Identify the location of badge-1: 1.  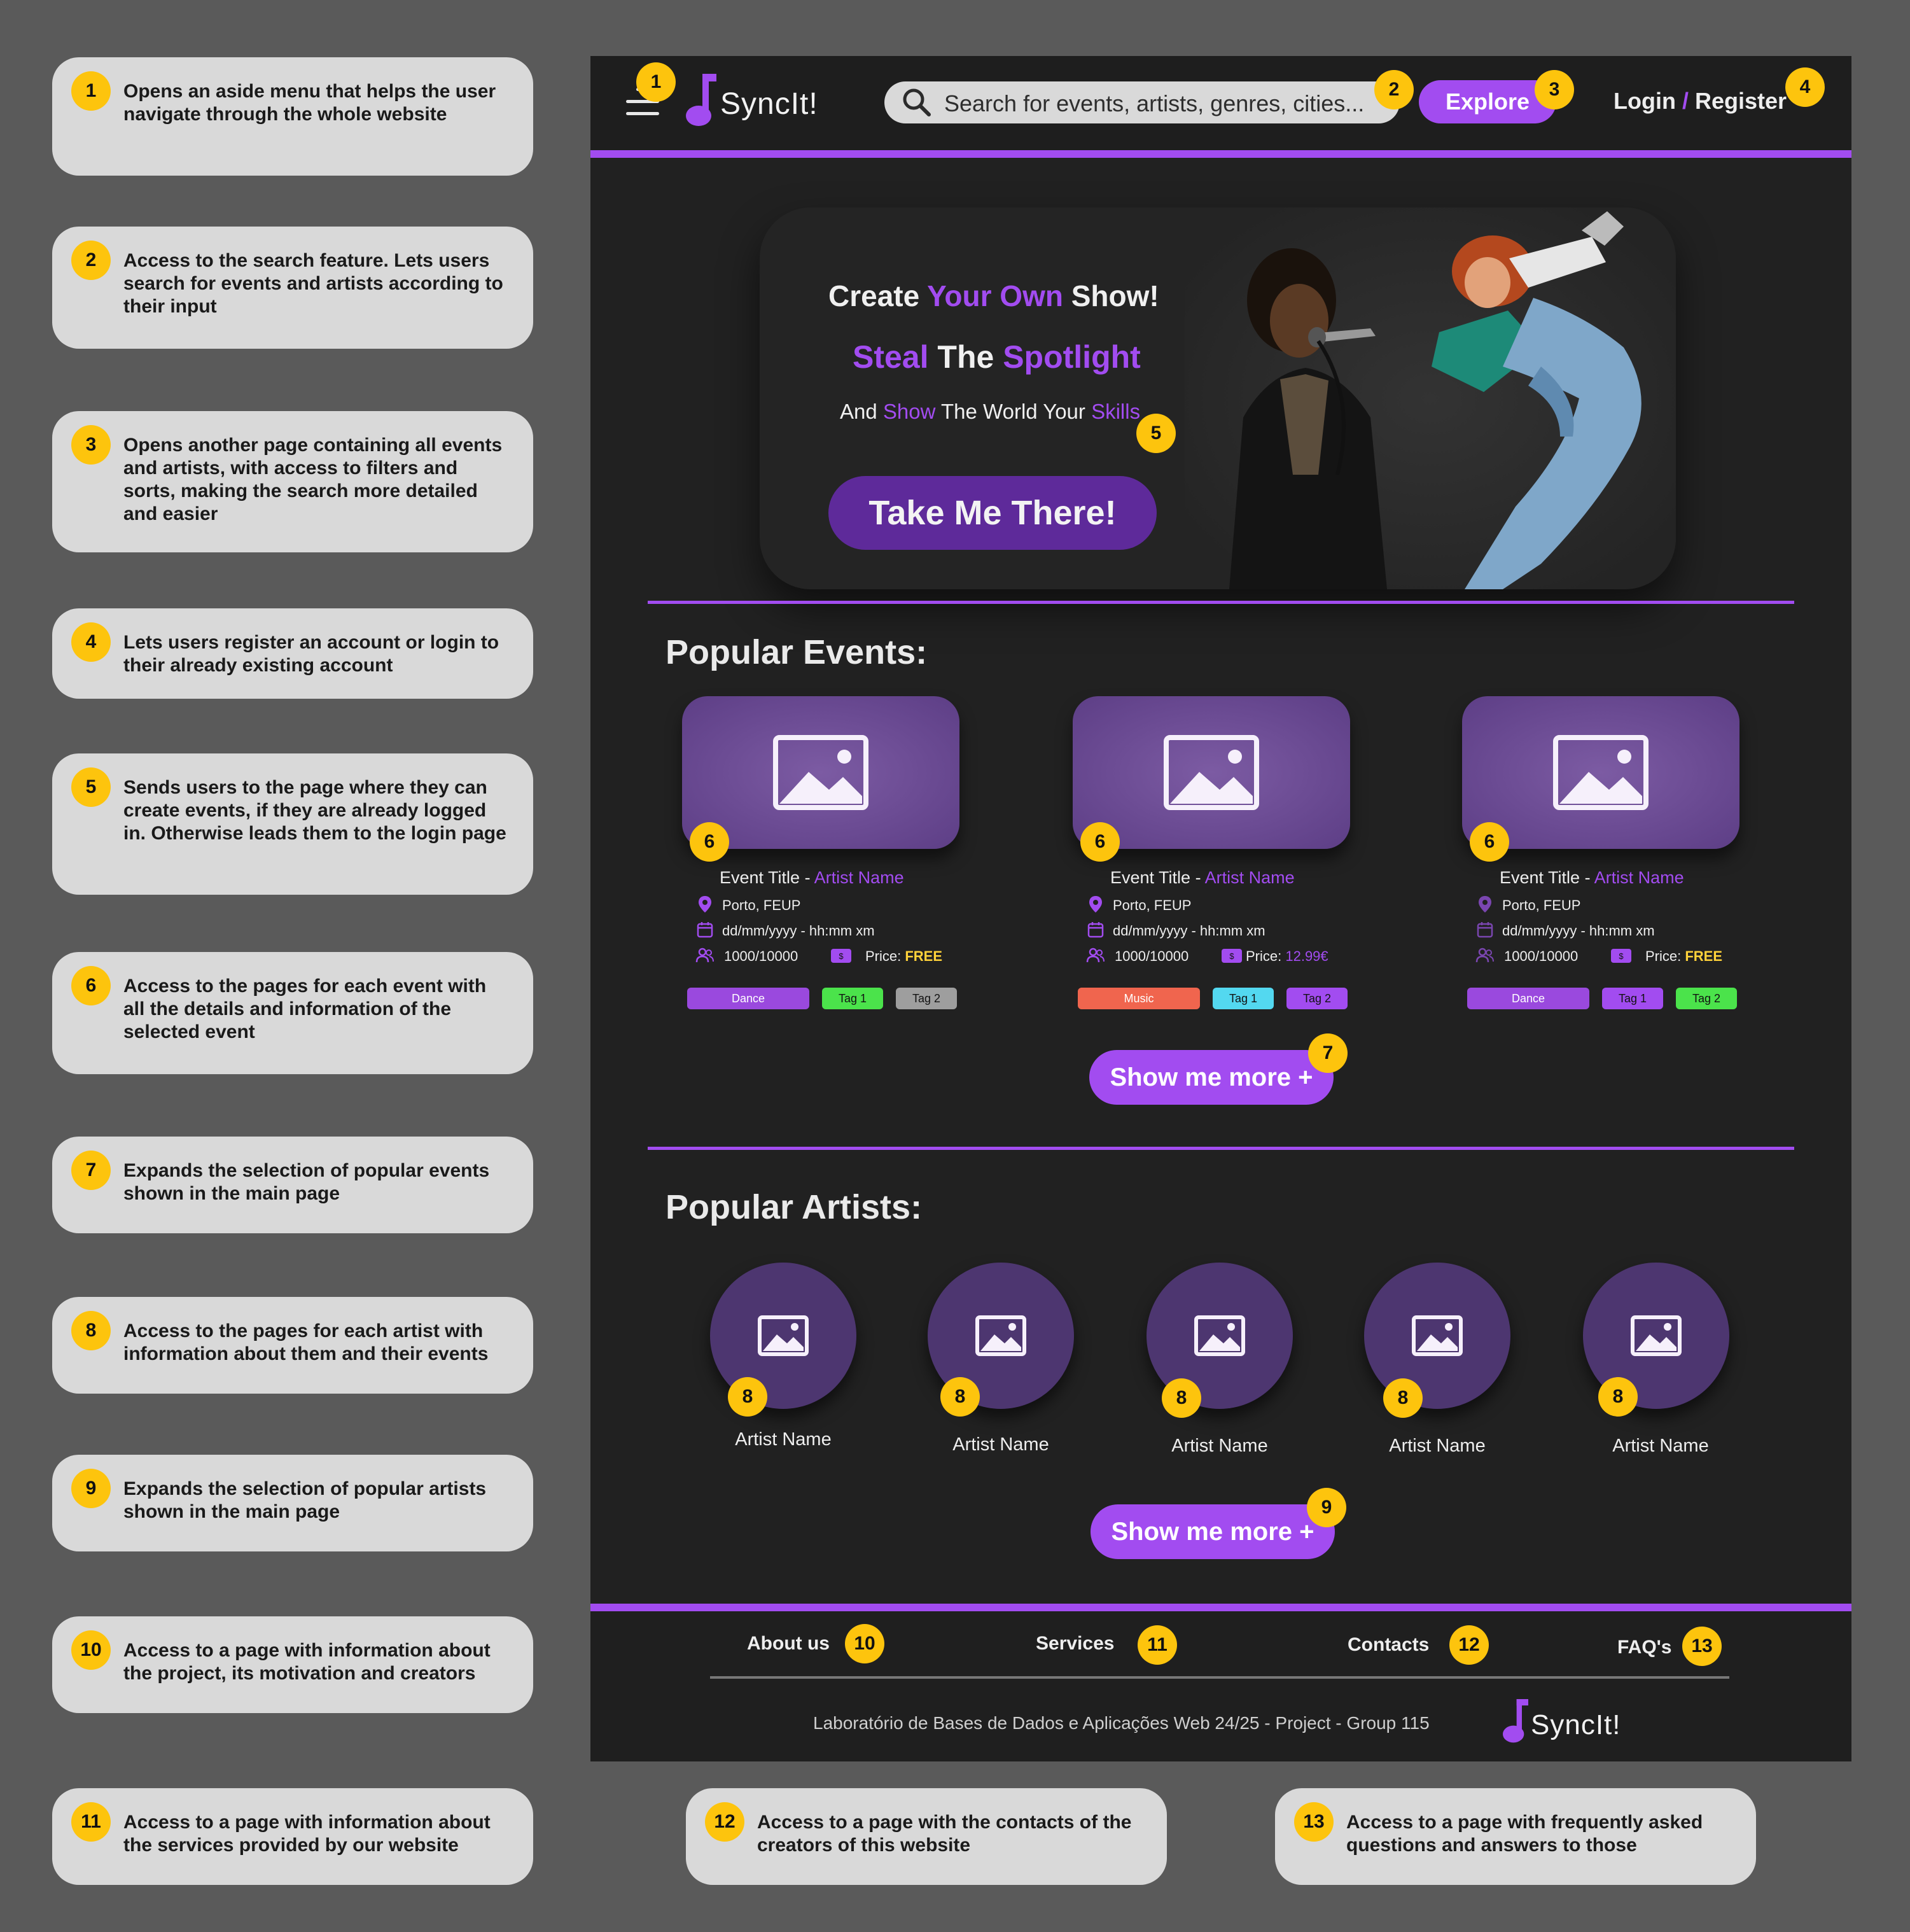
(656, 82).